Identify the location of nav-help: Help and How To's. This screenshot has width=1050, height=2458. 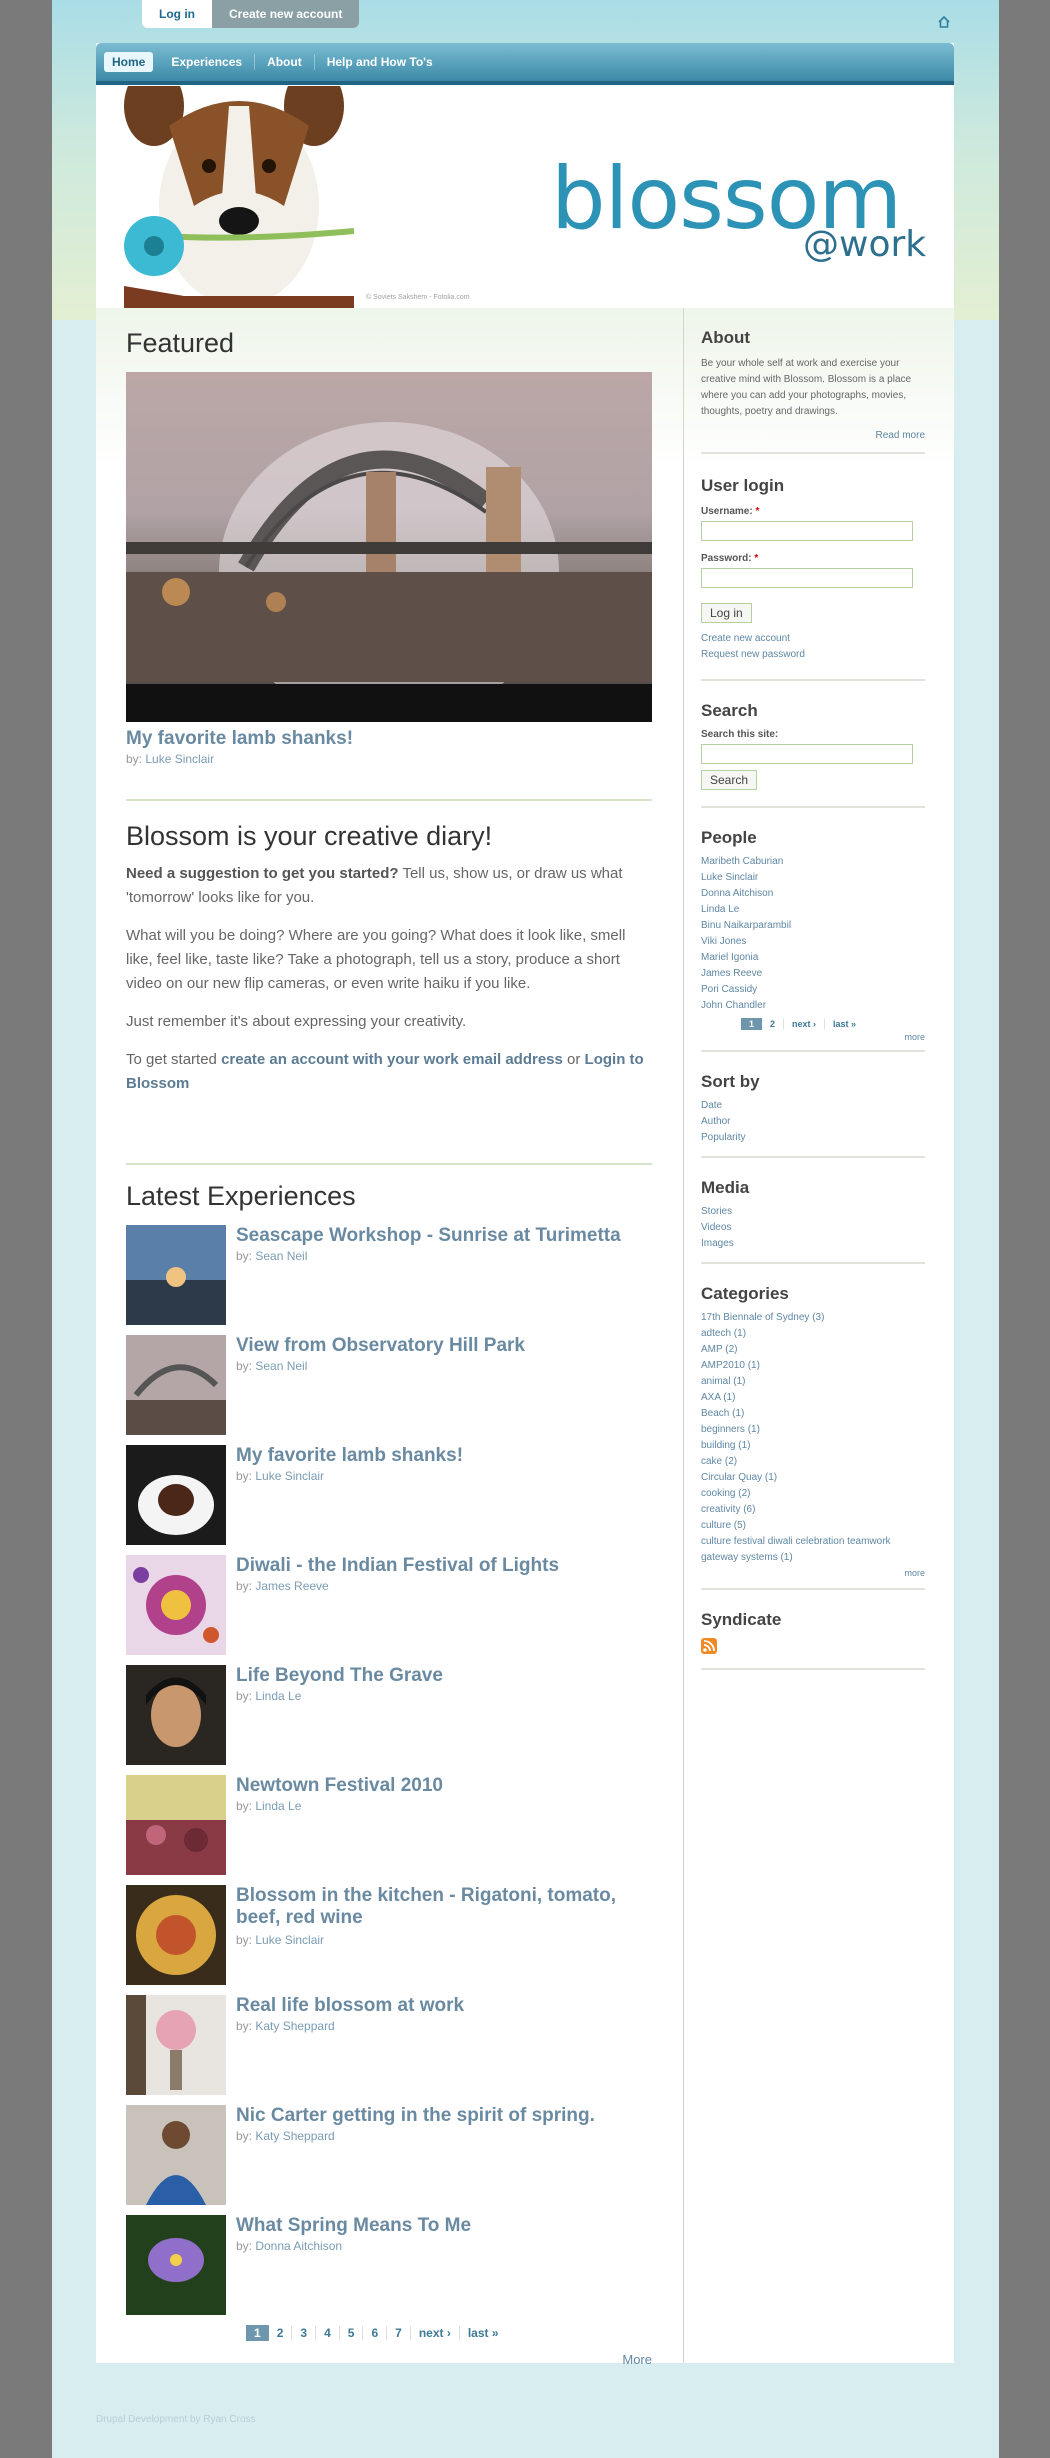
(380, 62).